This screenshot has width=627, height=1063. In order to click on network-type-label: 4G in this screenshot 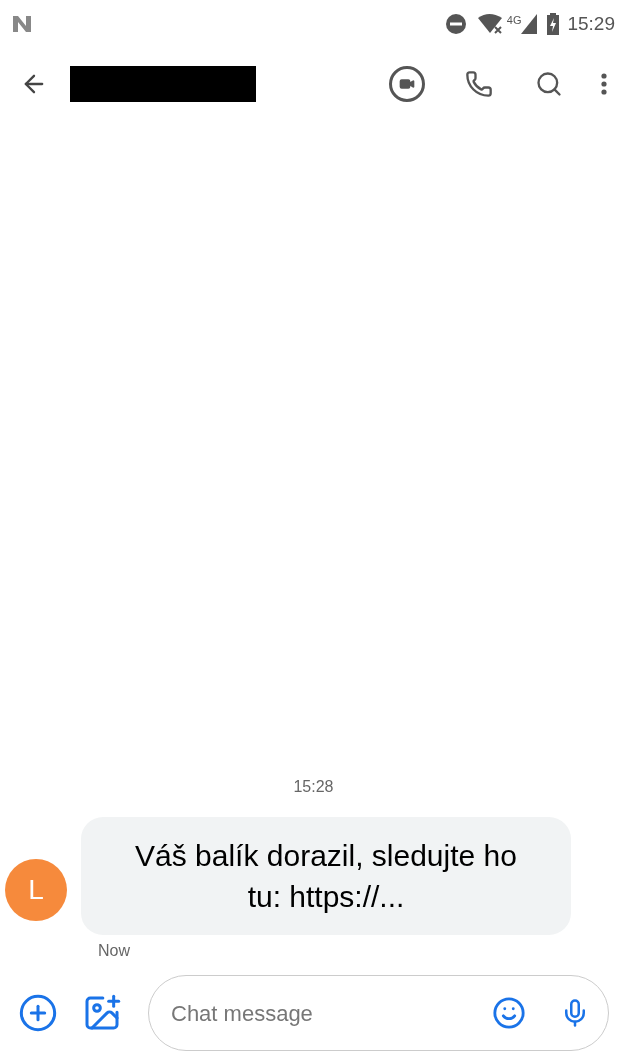, I will do `click(514, 20)`.